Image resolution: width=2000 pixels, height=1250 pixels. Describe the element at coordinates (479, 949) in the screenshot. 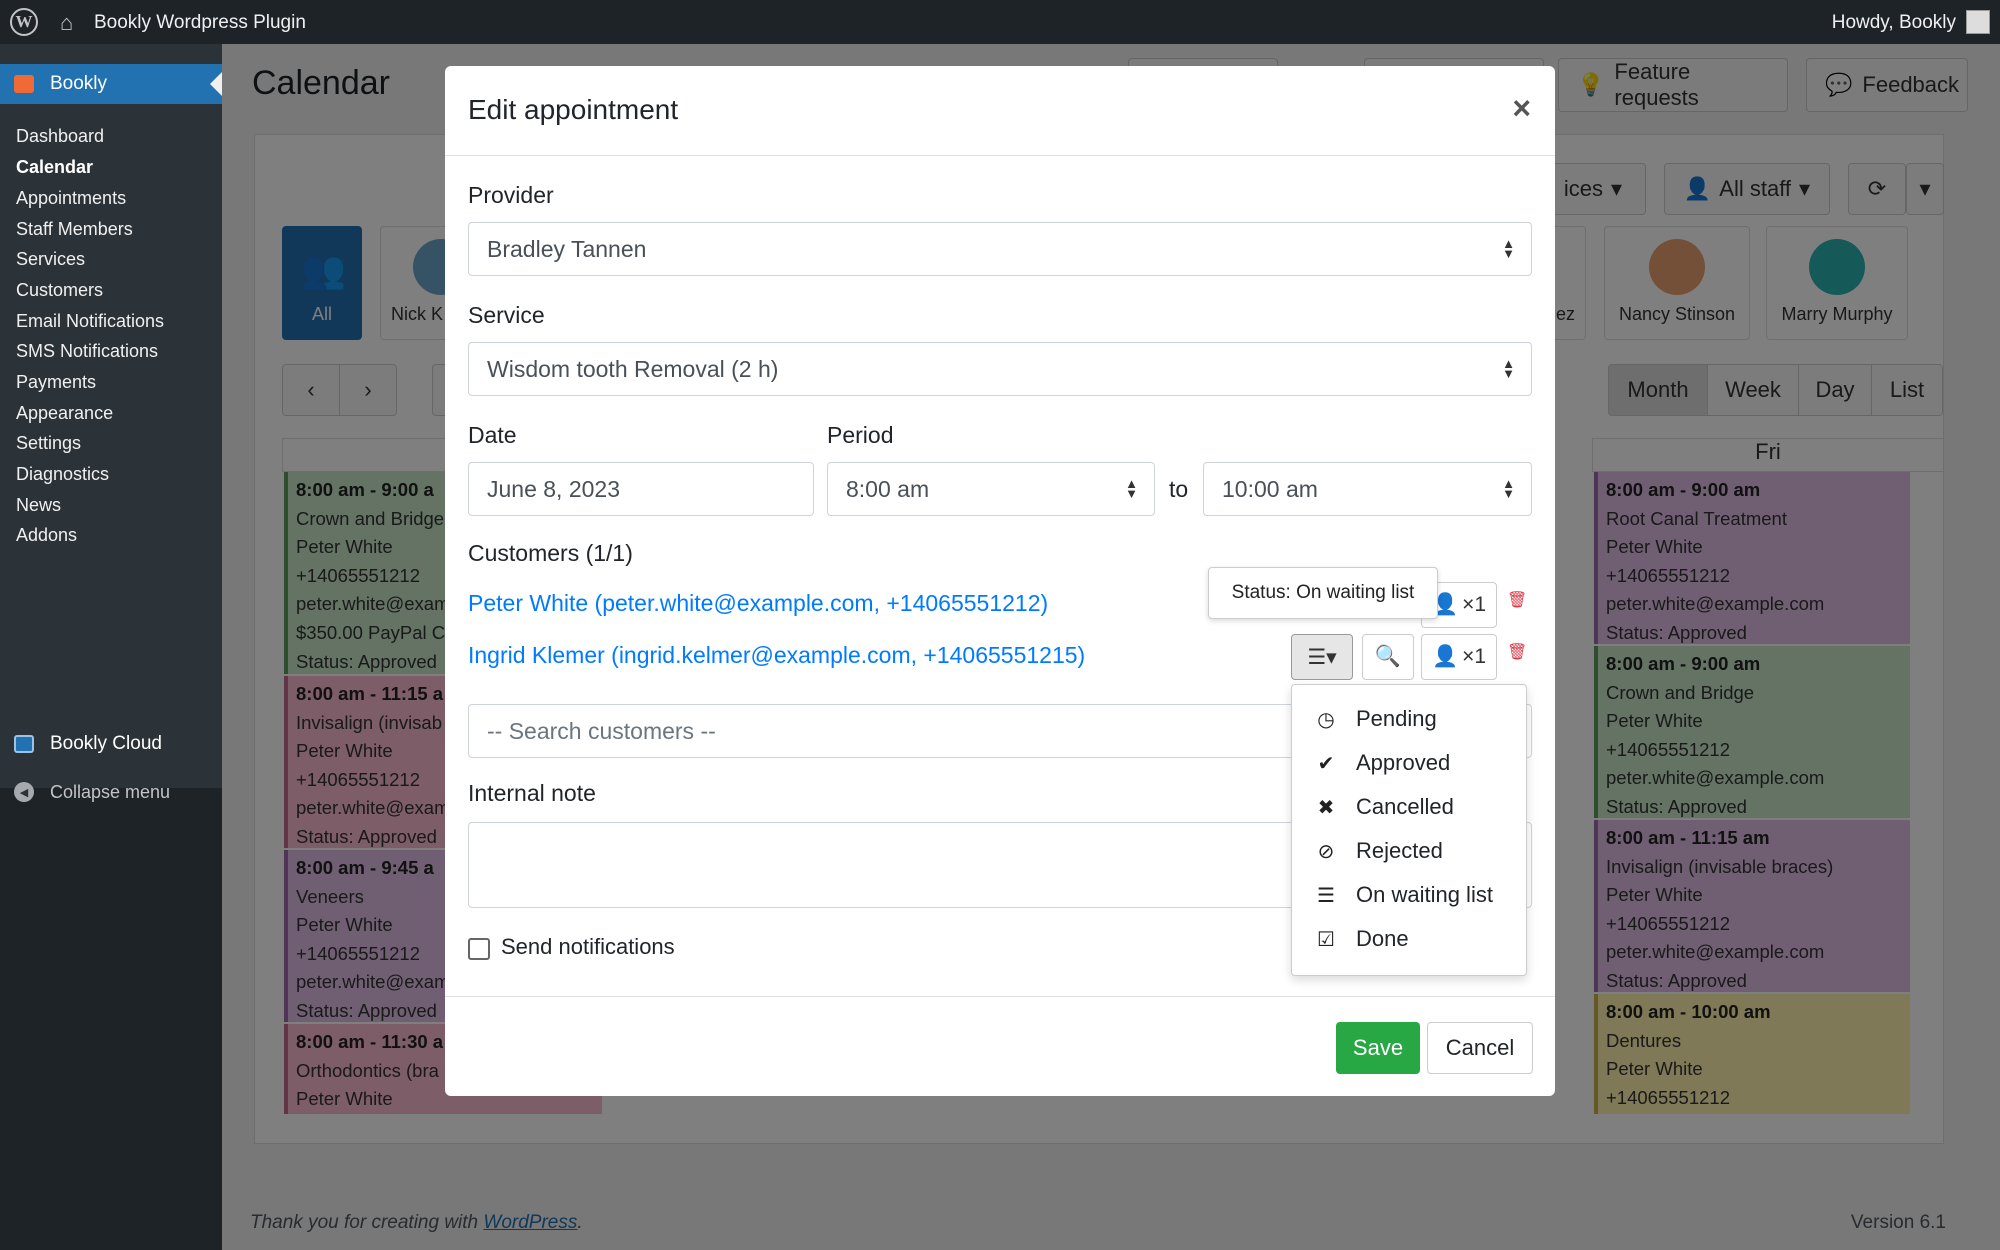

I see `send-notifications-checkbox` at that location.